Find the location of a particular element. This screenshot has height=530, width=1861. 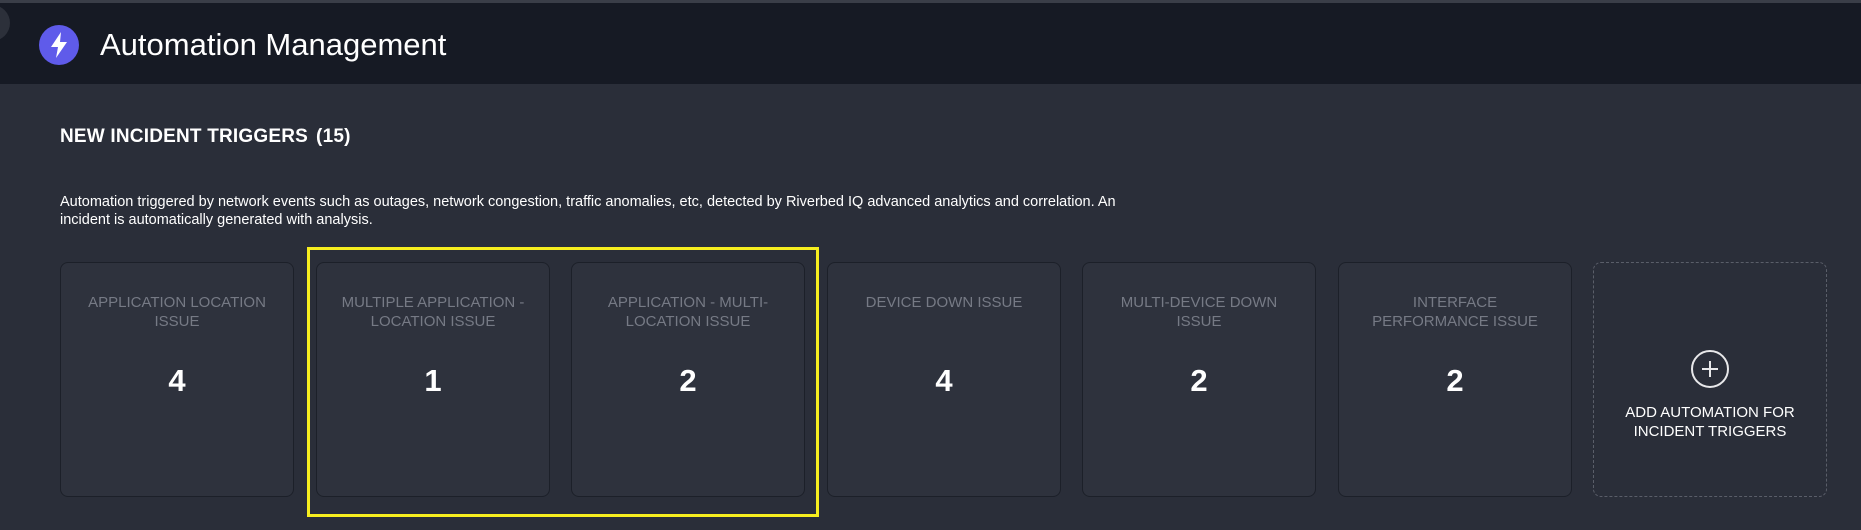

trigger-card-multiple-application-location: MULTIPLE APPLICATION - LOCATION ISSUE 1 is located at coordinates (433, 379).